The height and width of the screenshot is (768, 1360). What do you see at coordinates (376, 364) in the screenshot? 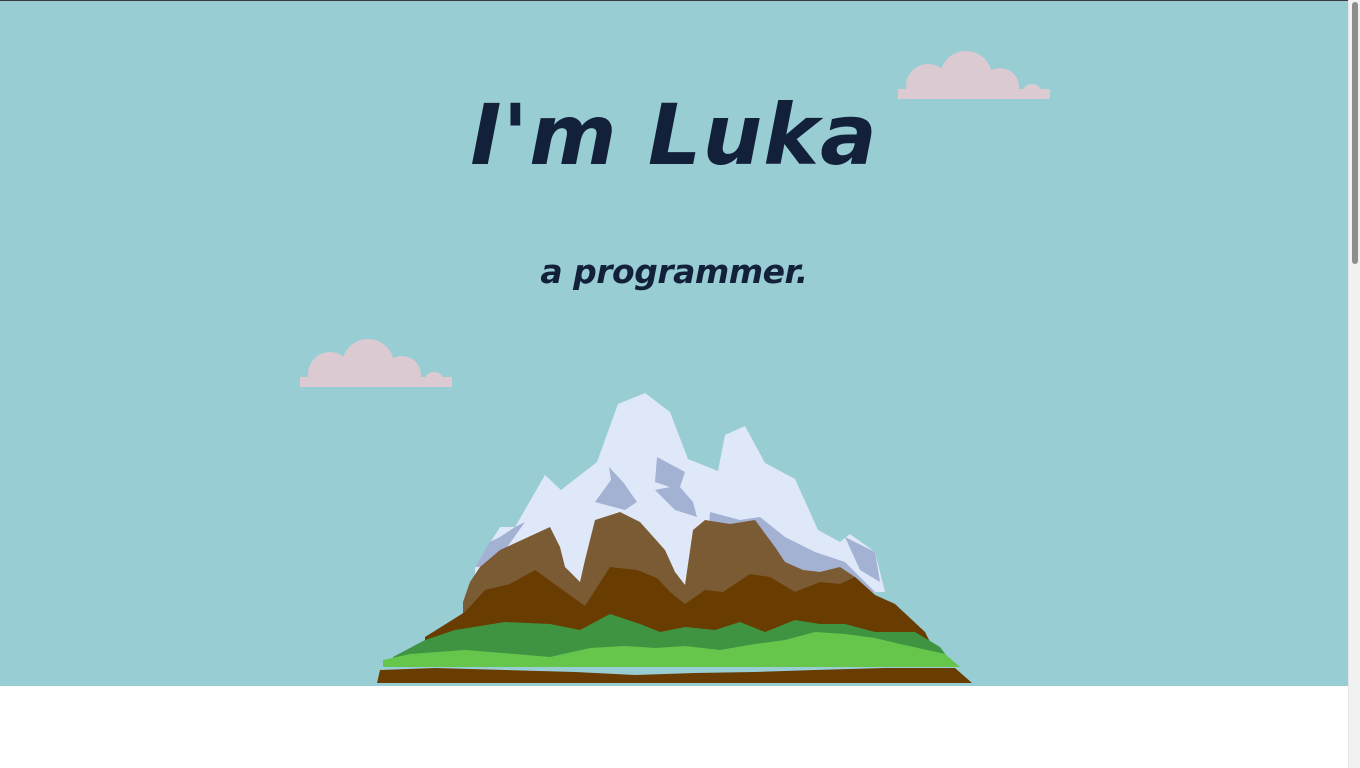
I see `cloud-icon` at bounding box center [376, 364].